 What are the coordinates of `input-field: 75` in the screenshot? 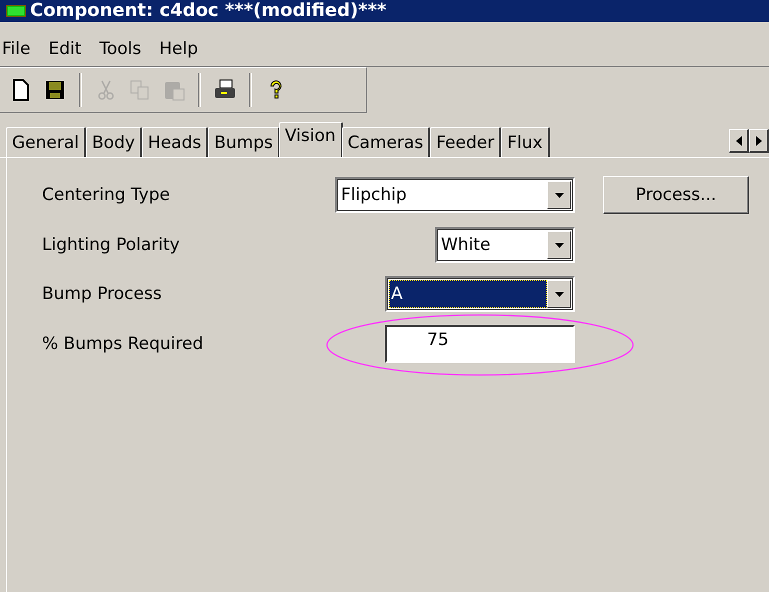 It's located at (480, 344).